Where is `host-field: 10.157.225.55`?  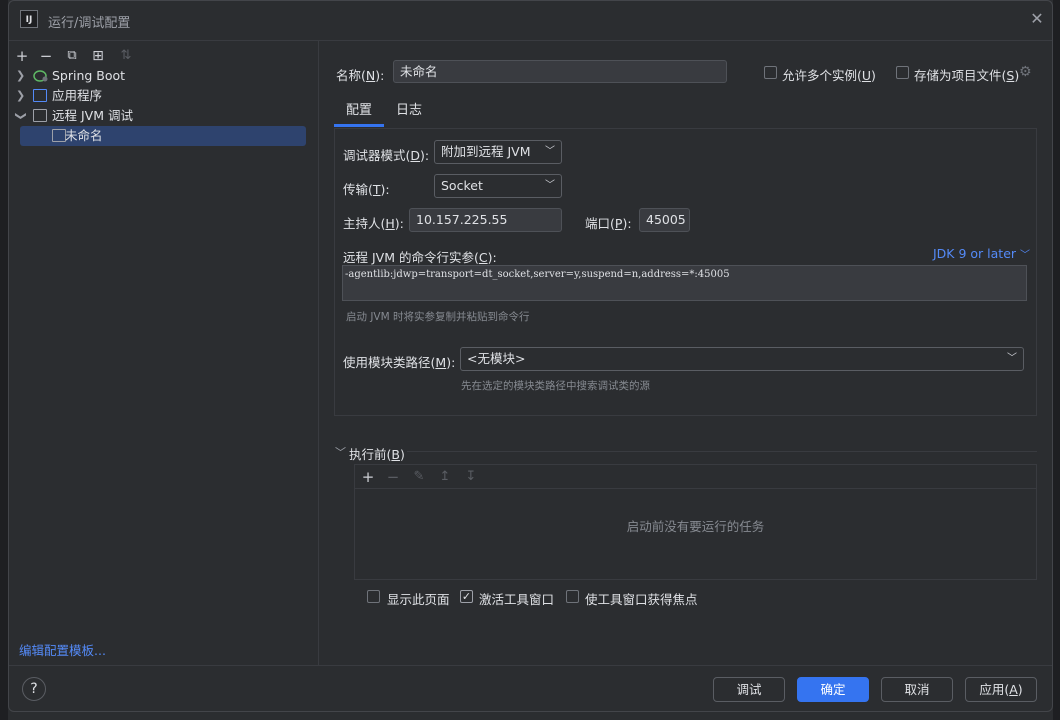 host-field: 10.157.225.55 is located at coordinates (485, 220).